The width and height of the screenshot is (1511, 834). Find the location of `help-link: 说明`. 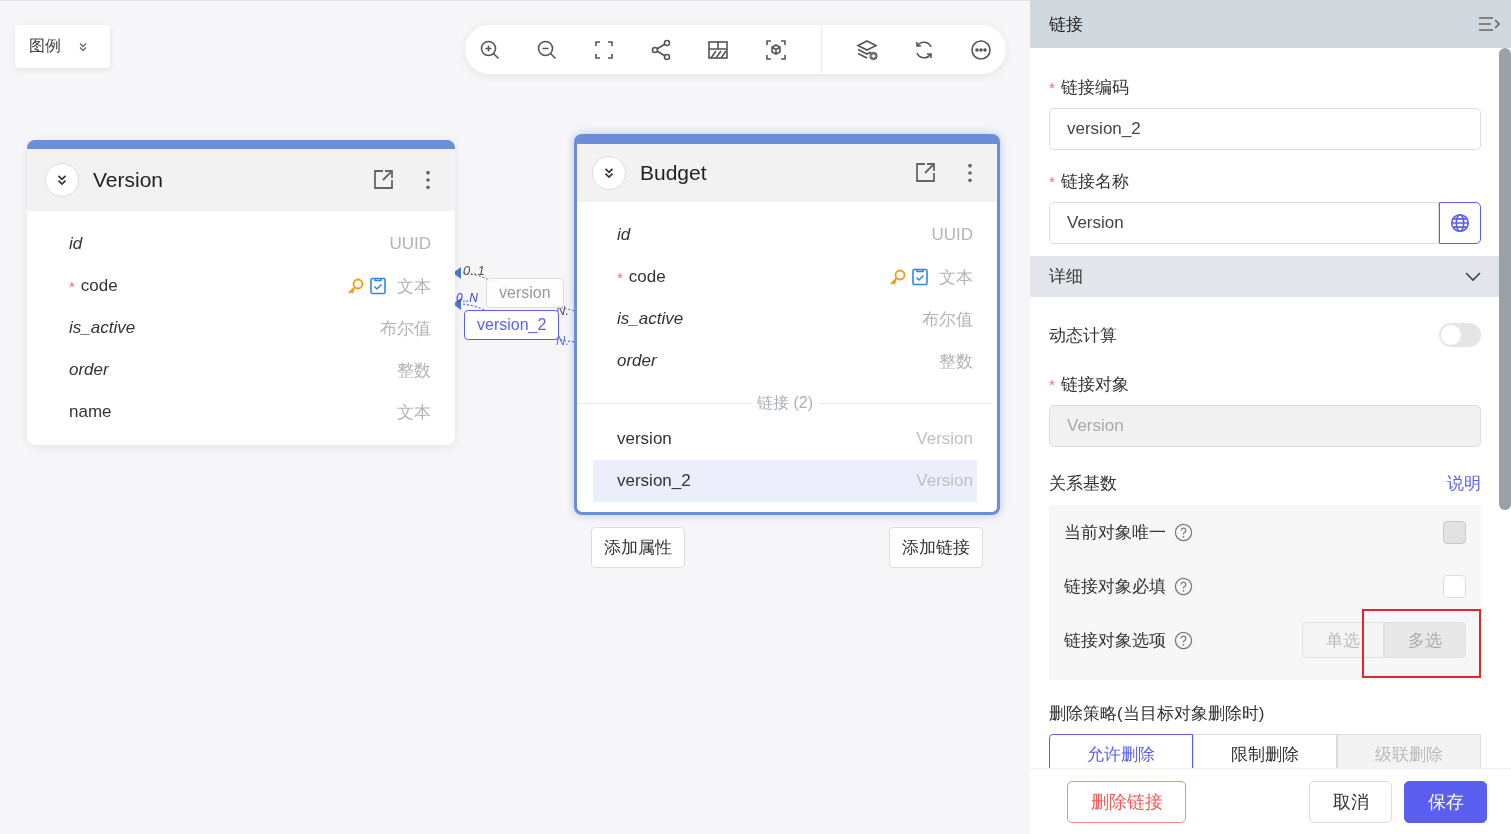

help-link: 说明 is located at coordinates (1464, 483).